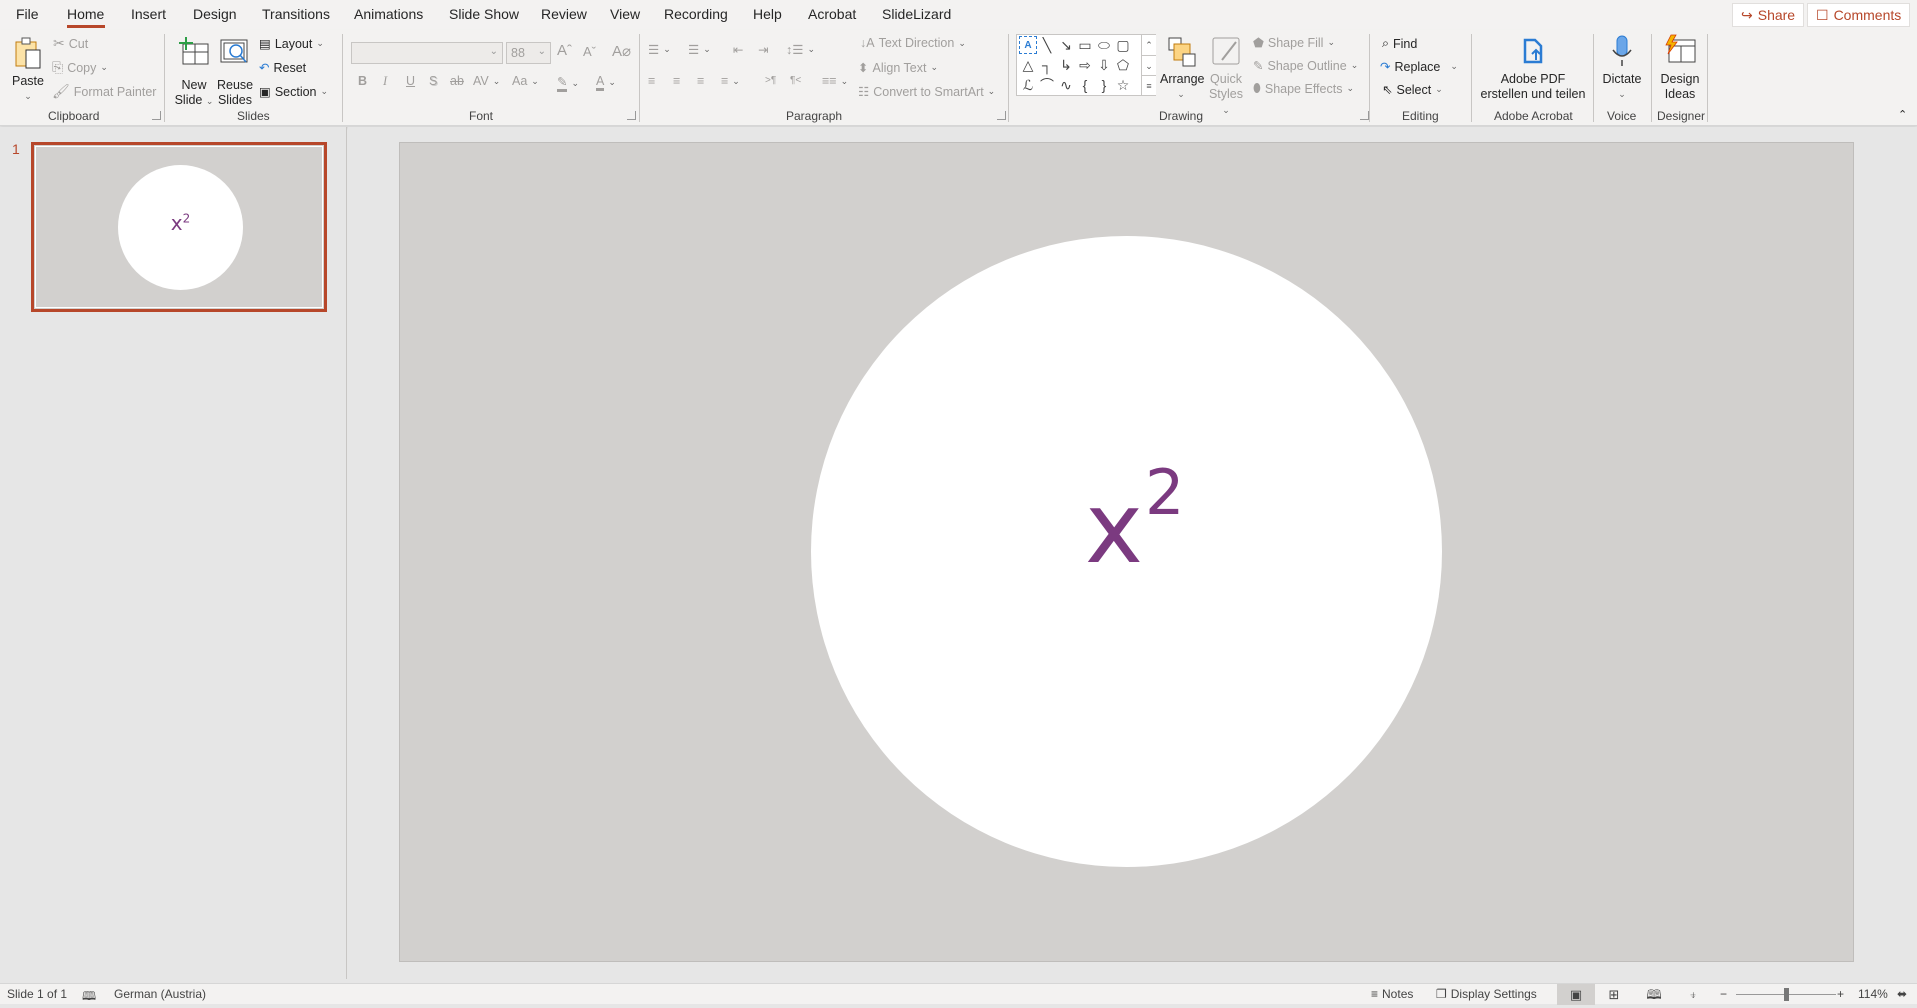  Describe the element at coordinates (1028, 45) in the screenshot. I see `text-box-shape-icon: A` at that location.